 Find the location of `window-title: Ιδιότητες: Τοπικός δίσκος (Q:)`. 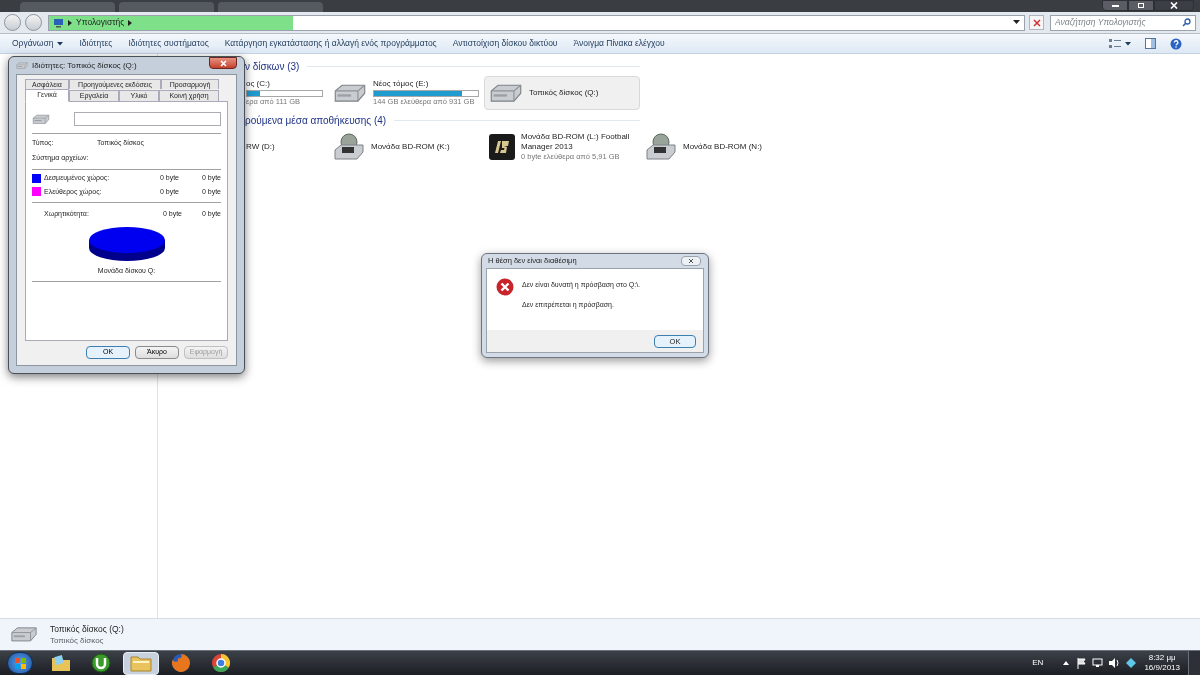

window-title: Ιδιότητες: Τοπικός δίσκος (Q:) is located at coordinates (84, 65).